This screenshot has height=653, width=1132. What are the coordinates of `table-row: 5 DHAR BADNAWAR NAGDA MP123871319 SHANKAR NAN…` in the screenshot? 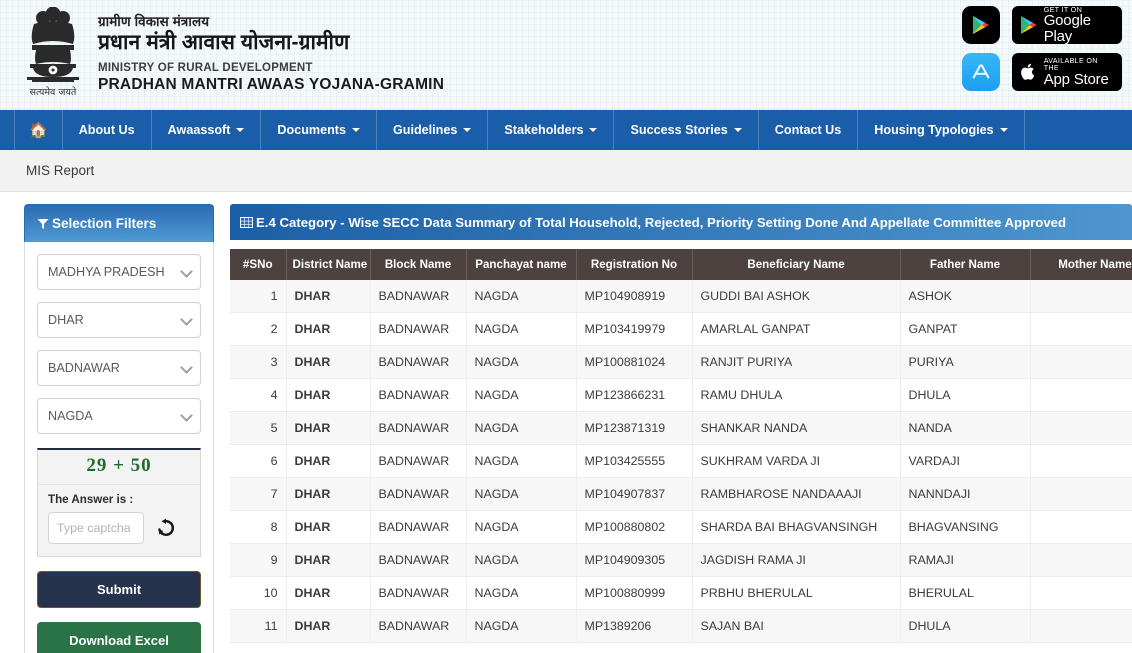 It's located at (681, 428).